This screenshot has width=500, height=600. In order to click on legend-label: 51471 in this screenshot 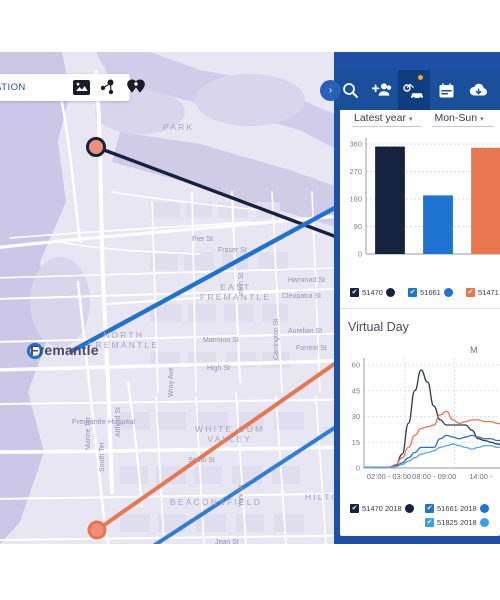, I will do `click(488, 292)`.